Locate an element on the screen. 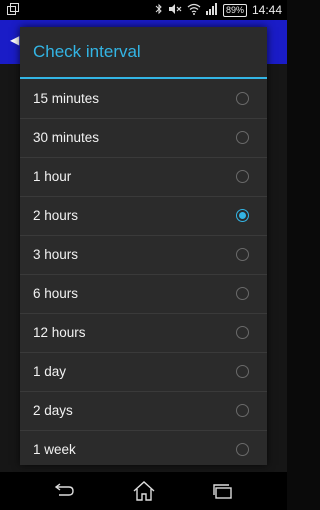 This screenshot has width=320, height=510. status-icons: 89% 14:44 is located at coordinates (218, 10).